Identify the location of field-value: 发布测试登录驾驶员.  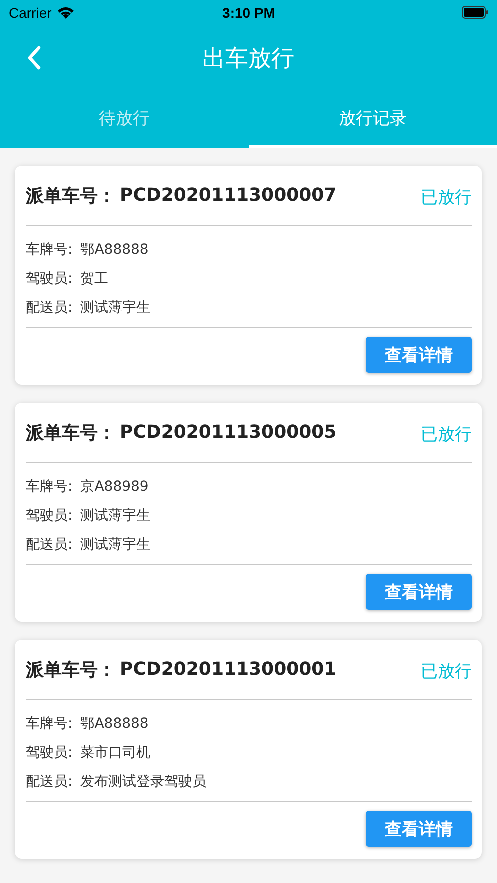
(143, 781).